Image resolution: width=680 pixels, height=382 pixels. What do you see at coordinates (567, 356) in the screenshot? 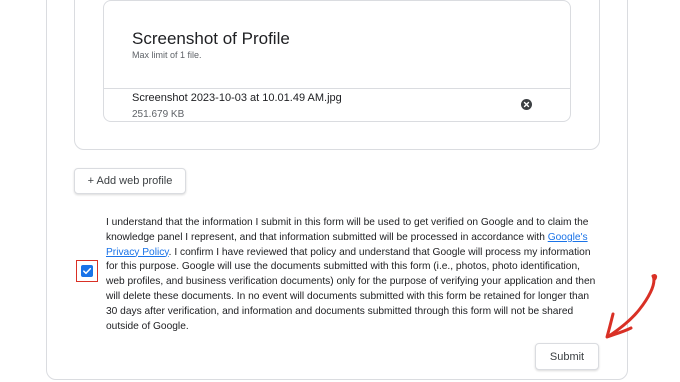
I see `submit-button: Submit` at bounding box center [567, 356].